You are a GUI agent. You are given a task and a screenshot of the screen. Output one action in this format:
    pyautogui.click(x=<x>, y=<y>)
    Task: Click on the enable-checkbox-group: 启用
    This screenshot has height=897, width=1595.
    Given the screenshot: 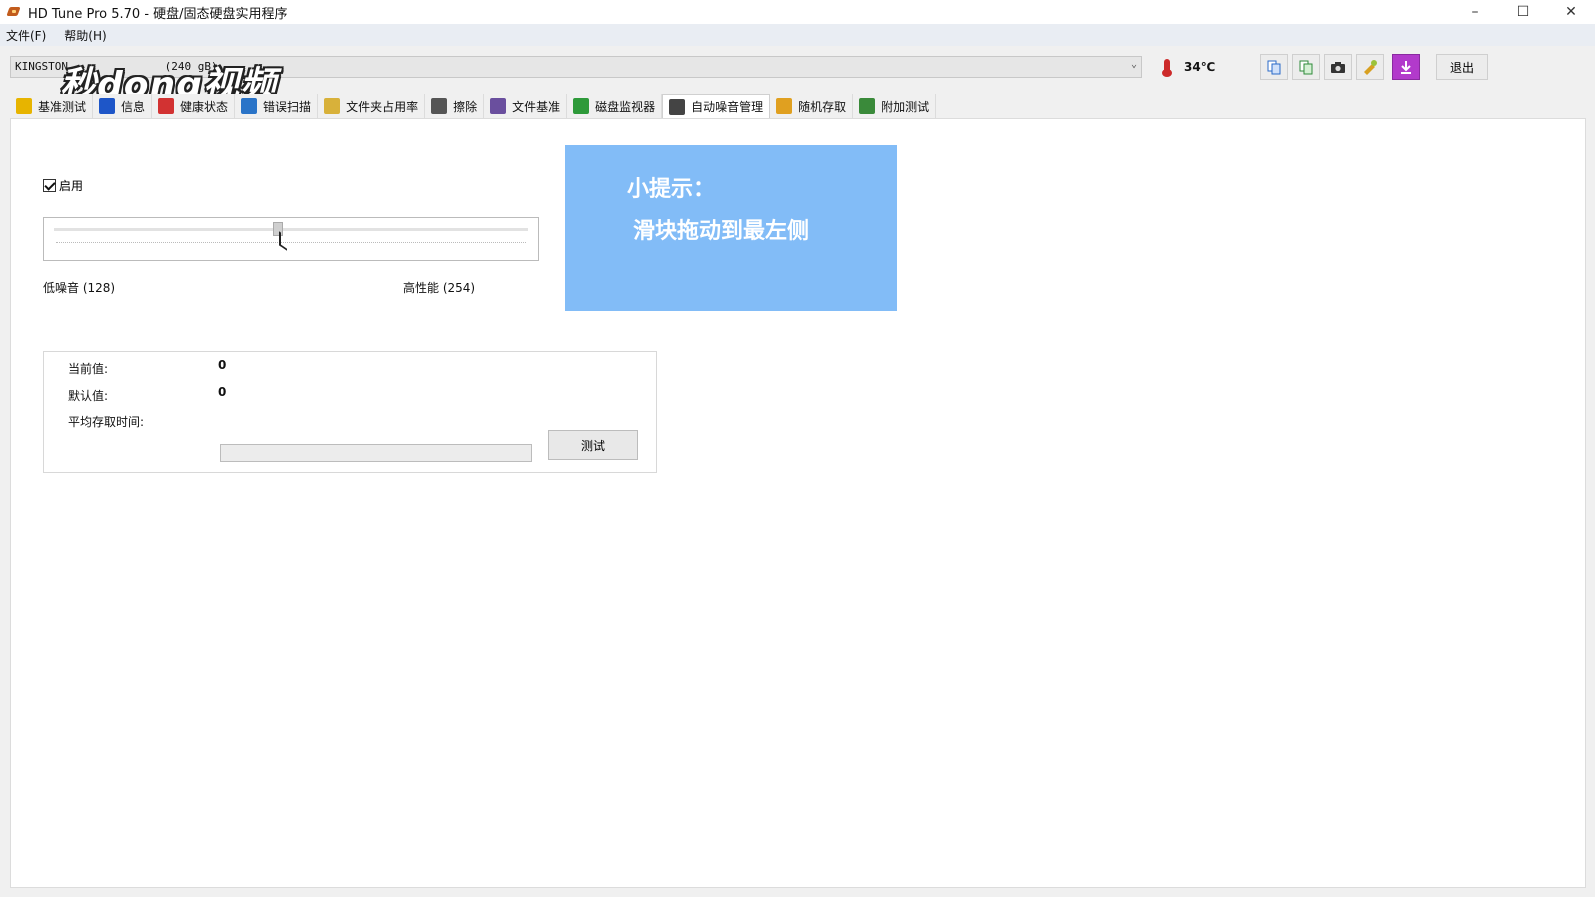 What is the action you would take?
    pyautogui.click(x=63, y=185)
    